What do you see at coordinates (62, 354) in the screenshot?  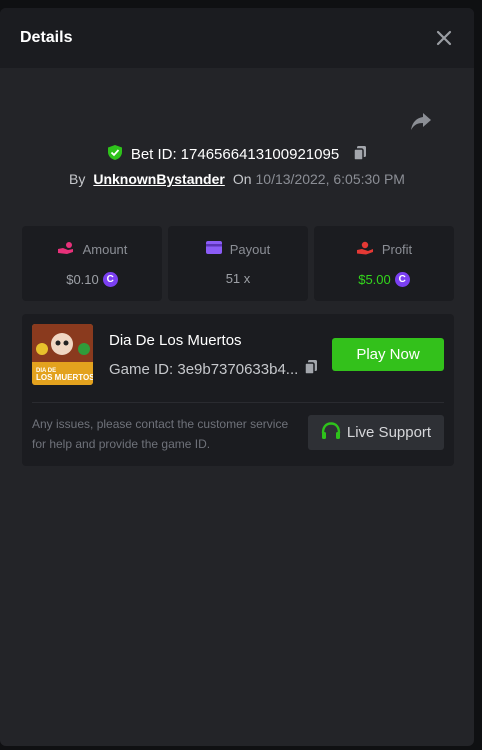 I see `game-thumbnail: DIA DE LOS MUERTOS` at bounding box center [62, 354].